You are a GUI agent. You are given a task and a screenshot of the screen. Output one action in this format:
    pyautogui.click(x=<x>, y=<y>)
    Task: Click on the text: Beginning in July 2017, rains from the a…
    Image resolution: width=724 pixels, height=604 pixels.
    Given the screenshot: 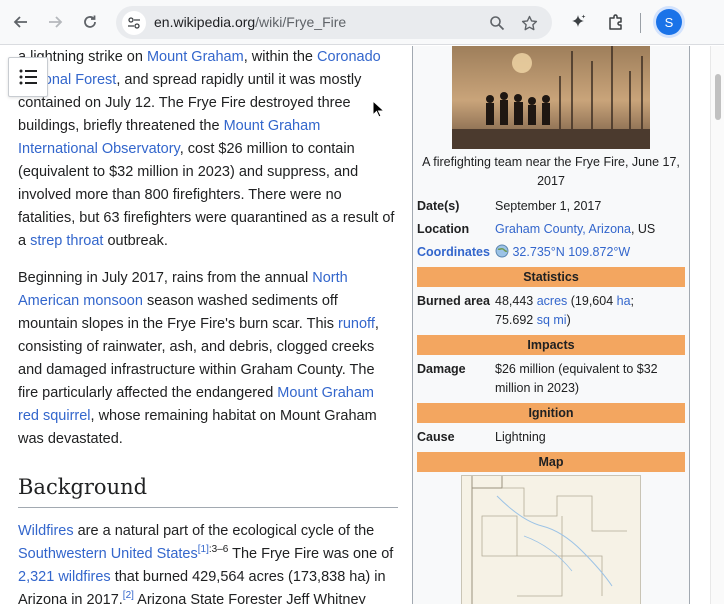 What is the action you would take?
    pyautogui.click(x=165, y=278)
    